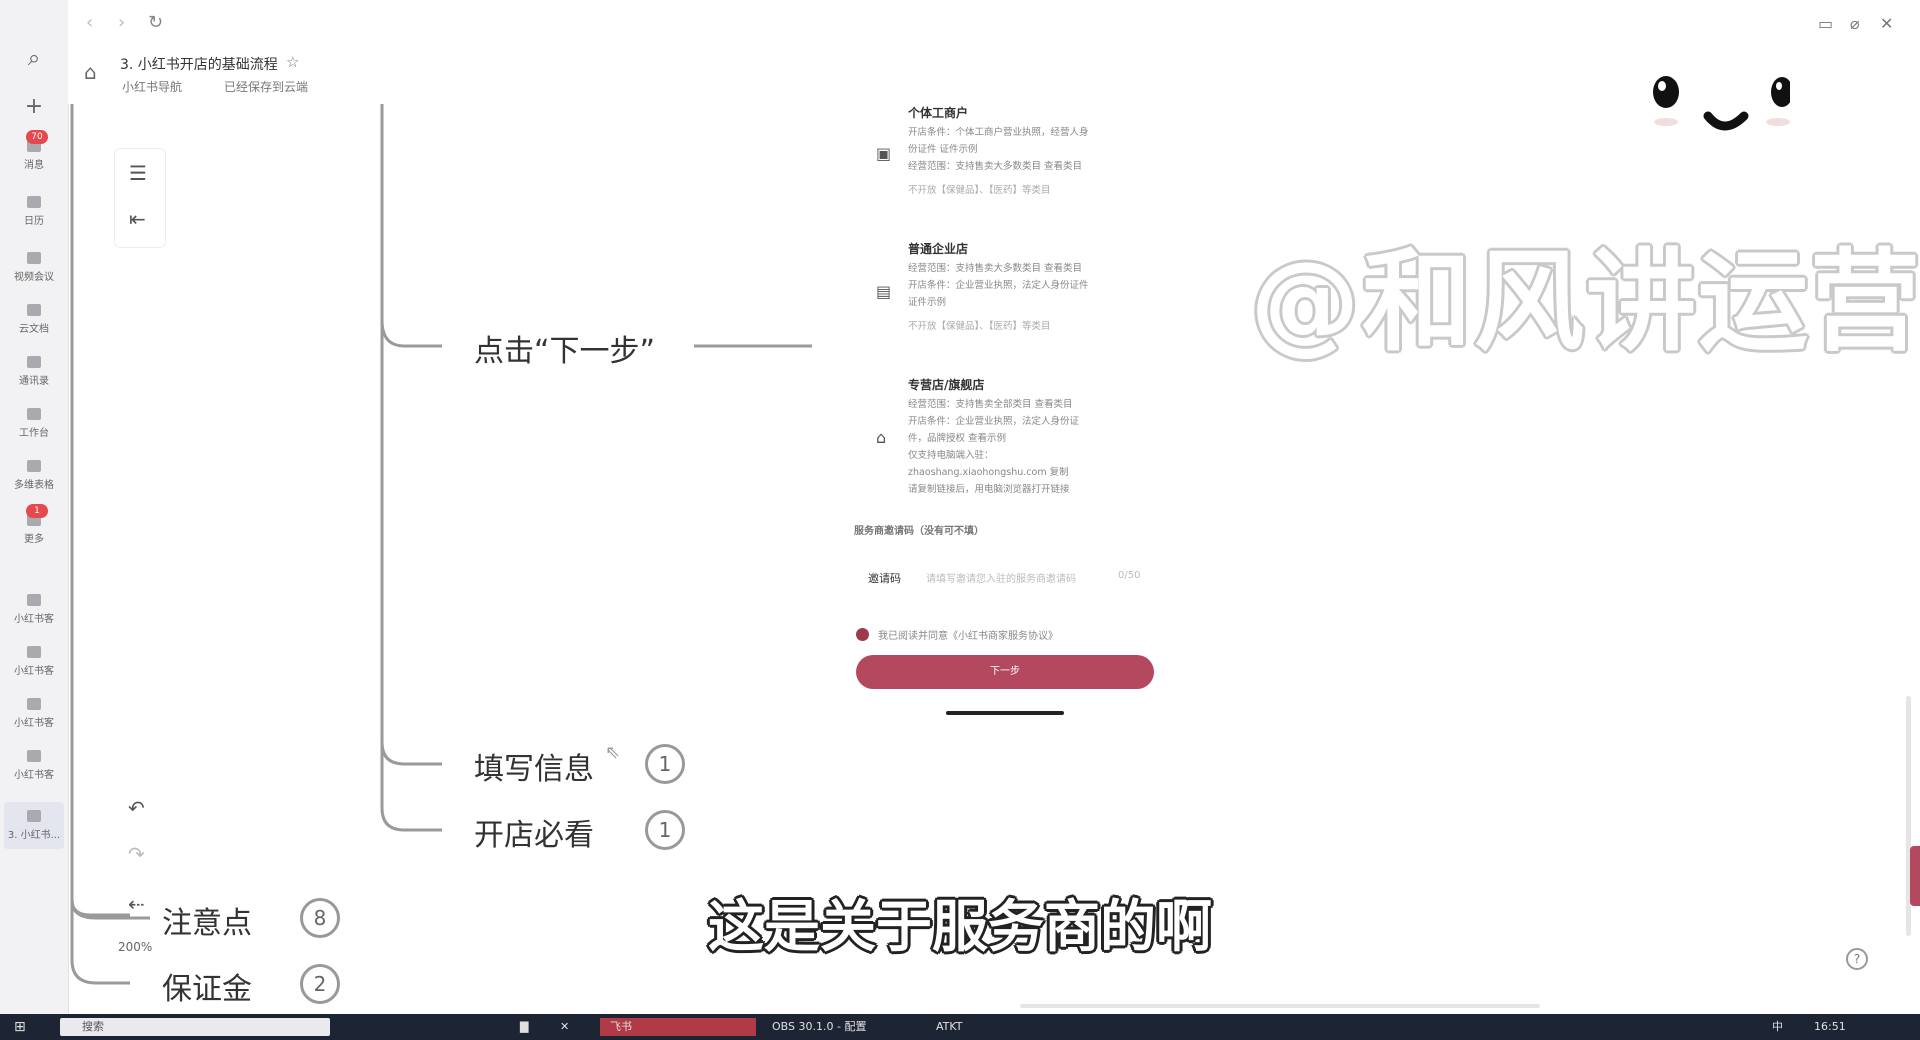 The width and height of the screenshot is (1920, 1040). What do you see at coordinates (946, 385) in the screenshot?
I see `shop-type-title: 专营店/旗舰店` at bounding box center [946, 385].